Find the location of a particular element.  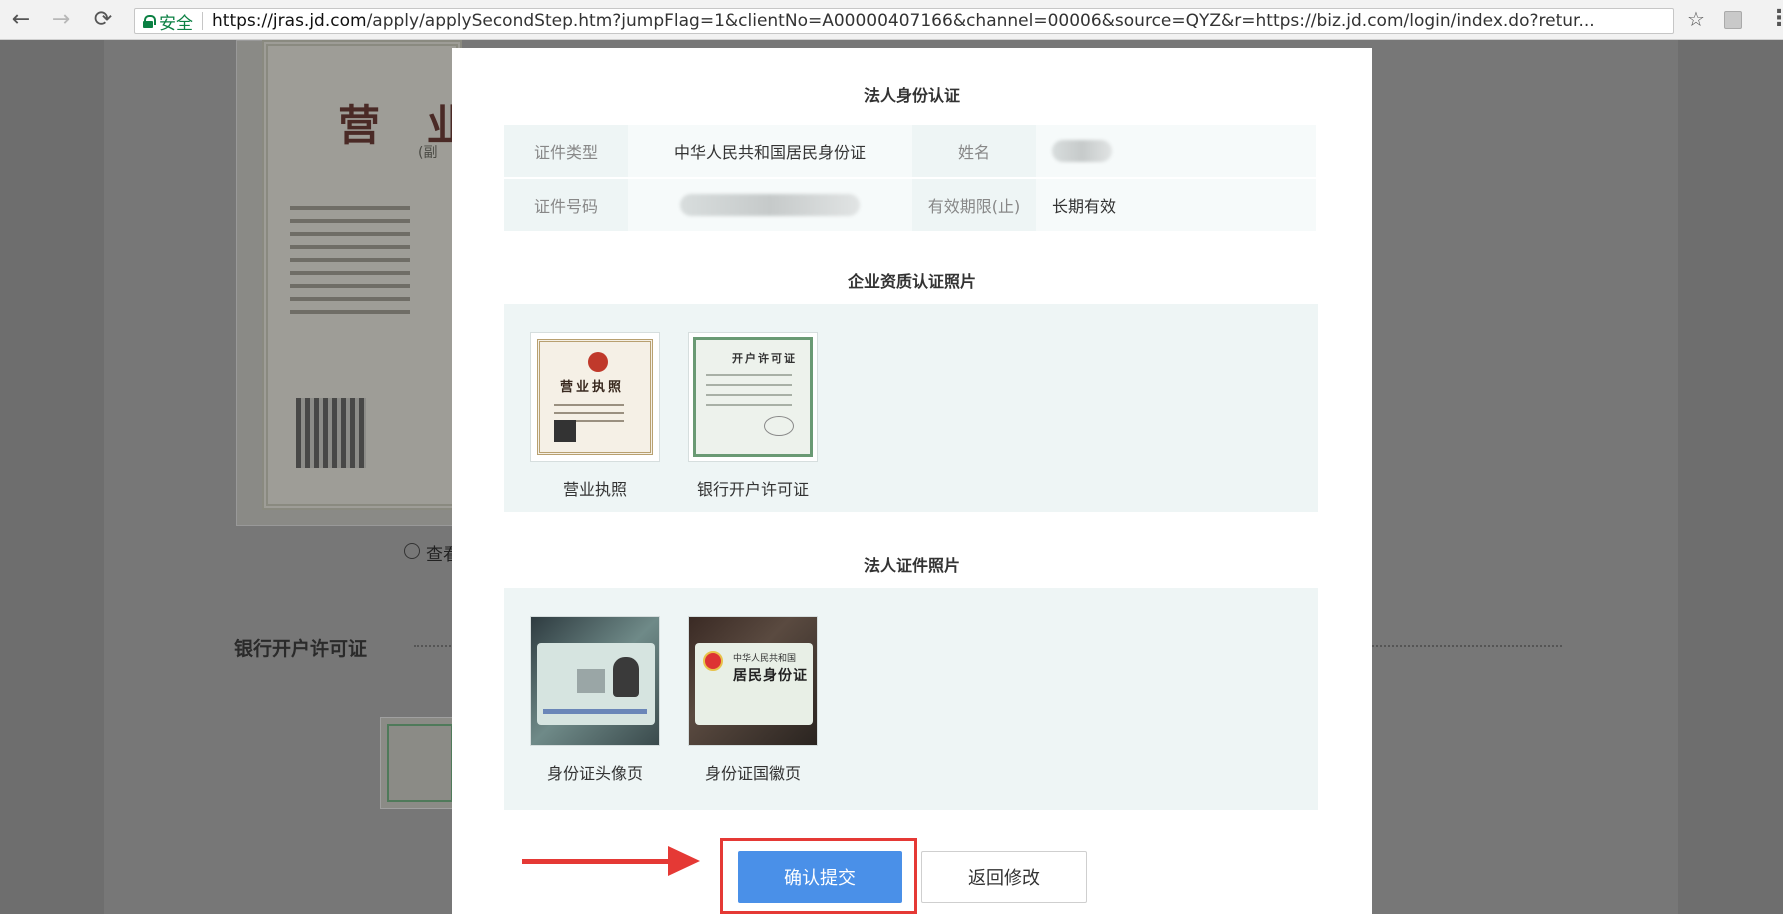

id-back-line1: 中华人民共和国 is located at coordinates (765, 659).